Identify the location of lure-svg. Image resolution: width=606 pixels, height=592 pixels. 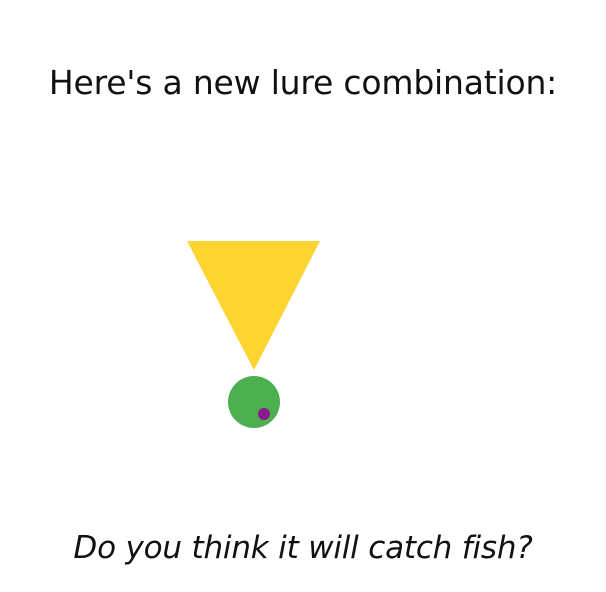
(253, 334).